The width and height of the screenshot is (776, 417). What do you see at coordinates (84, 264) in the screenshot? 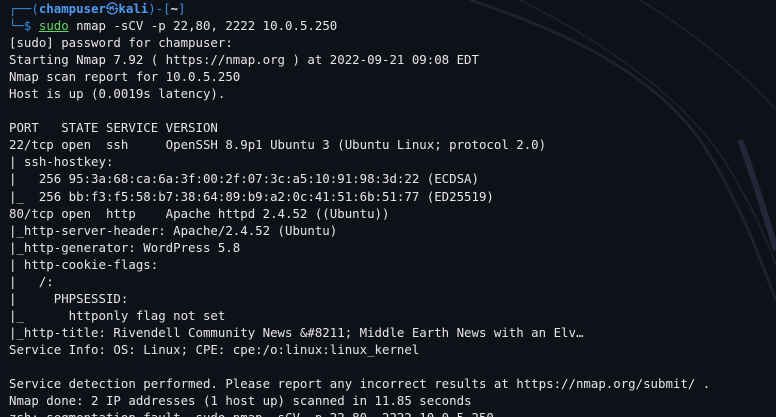
I see `output-line: | http-cookie-flags:` at bounding box center [84, 264].